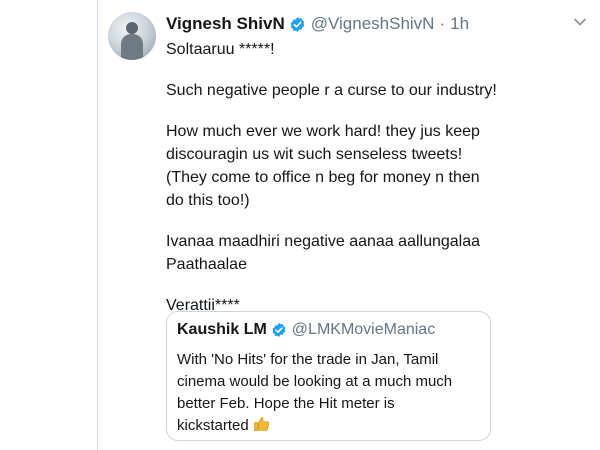 The height and width of the screenshot is (450, 600). Describe the element at coordinates (580, 22) in the screenshot. I see `chevron-down-icon` at that location.